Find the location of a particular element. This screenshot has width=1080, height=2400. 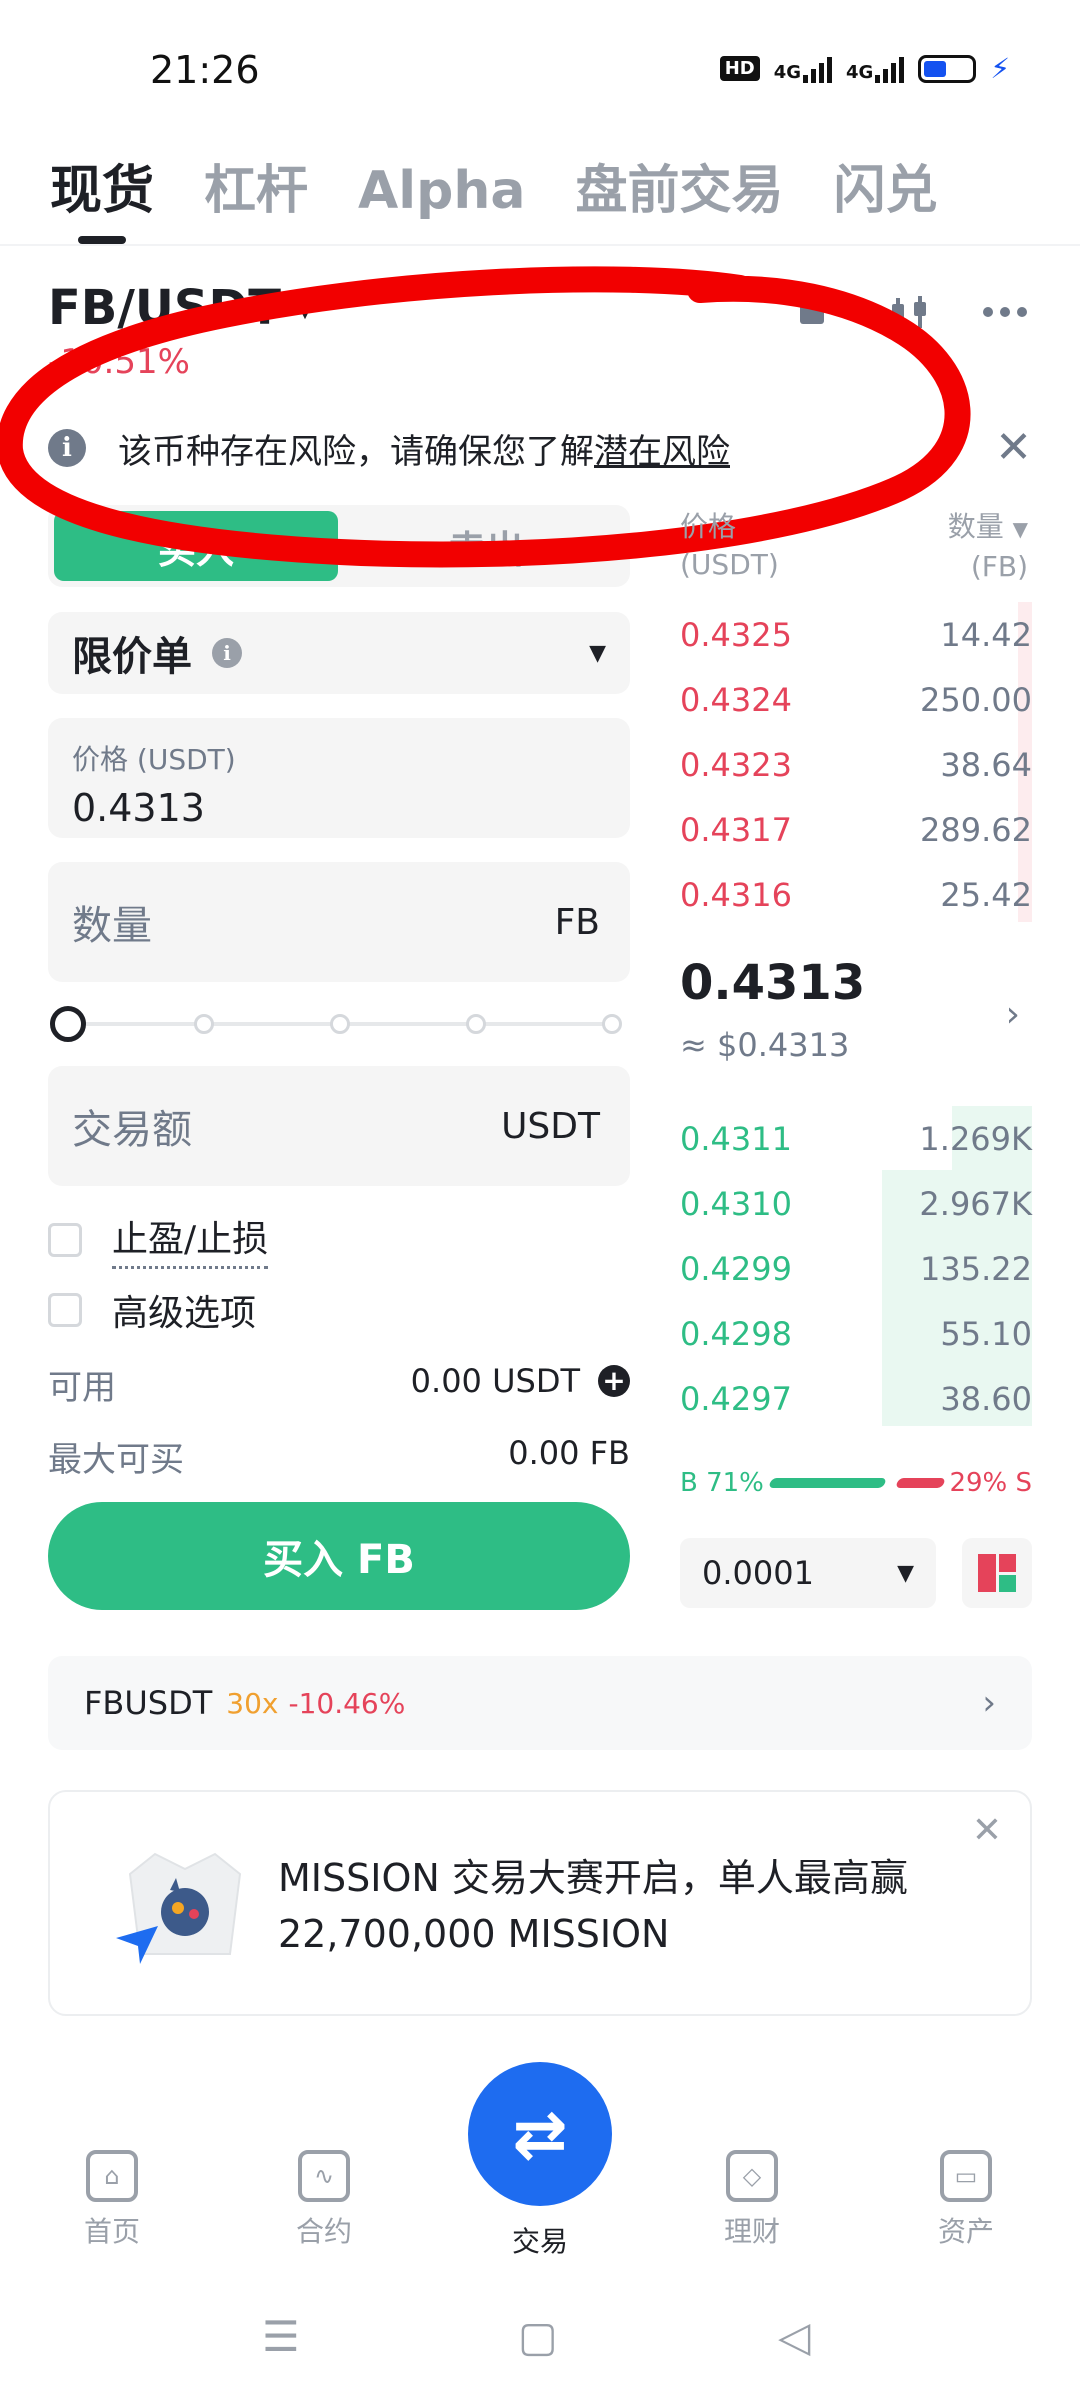

max-buy-value: 0.00 FB is located at coordinates (569, 1453).